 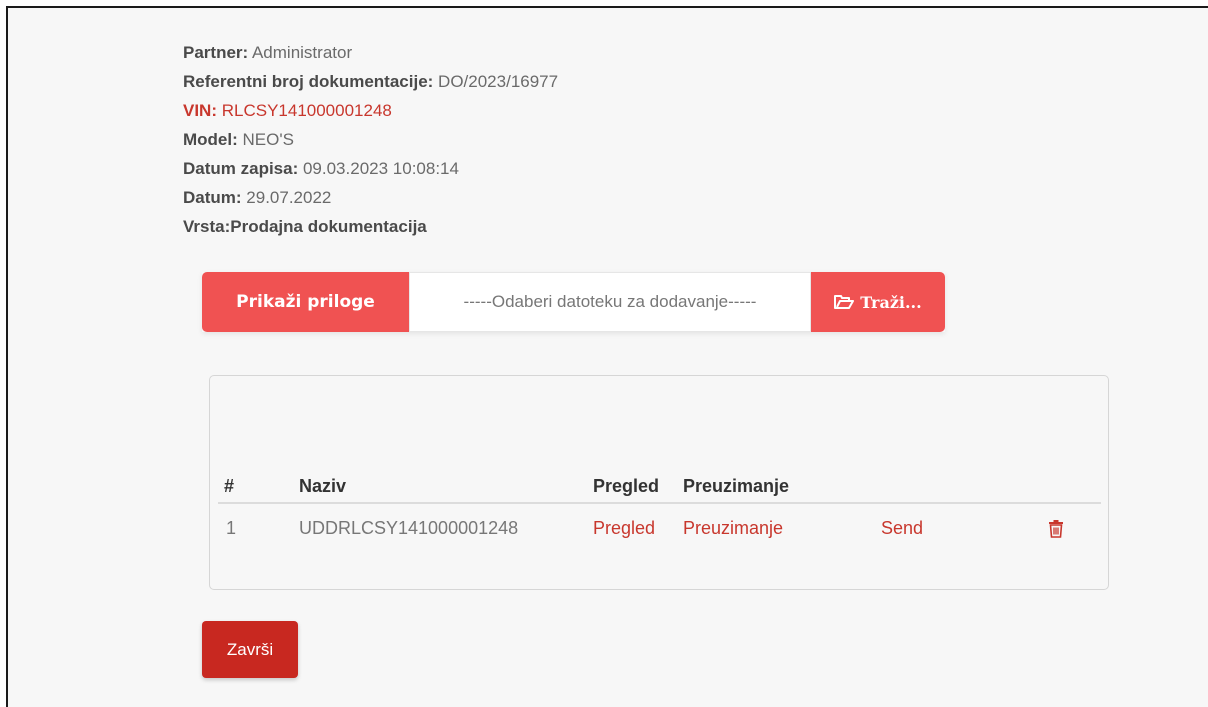 What do you see at coordinates (210, 139) in the screenshot?
I see `model-label: Model:` at bounding box center [210, 139].